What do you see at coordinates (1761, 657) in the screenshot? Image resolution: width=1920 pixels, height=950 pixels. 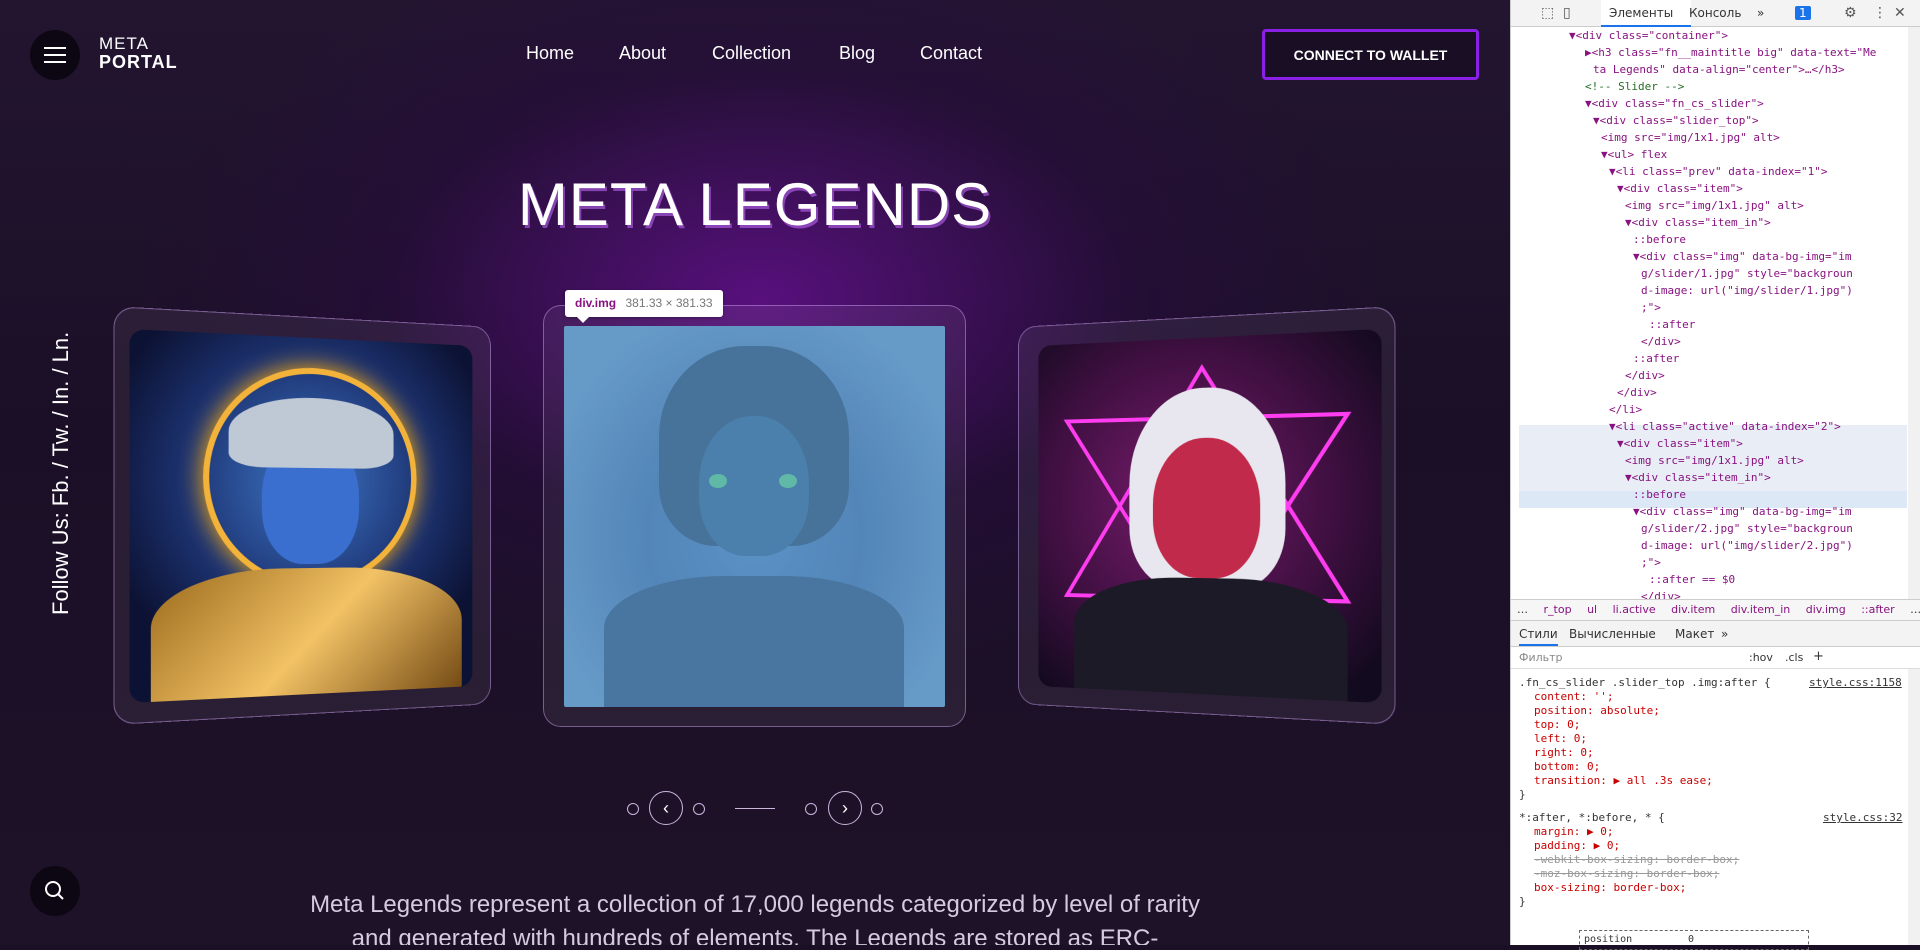 I see `hov-toggle: :hov` at bounding box center [1761, 657].